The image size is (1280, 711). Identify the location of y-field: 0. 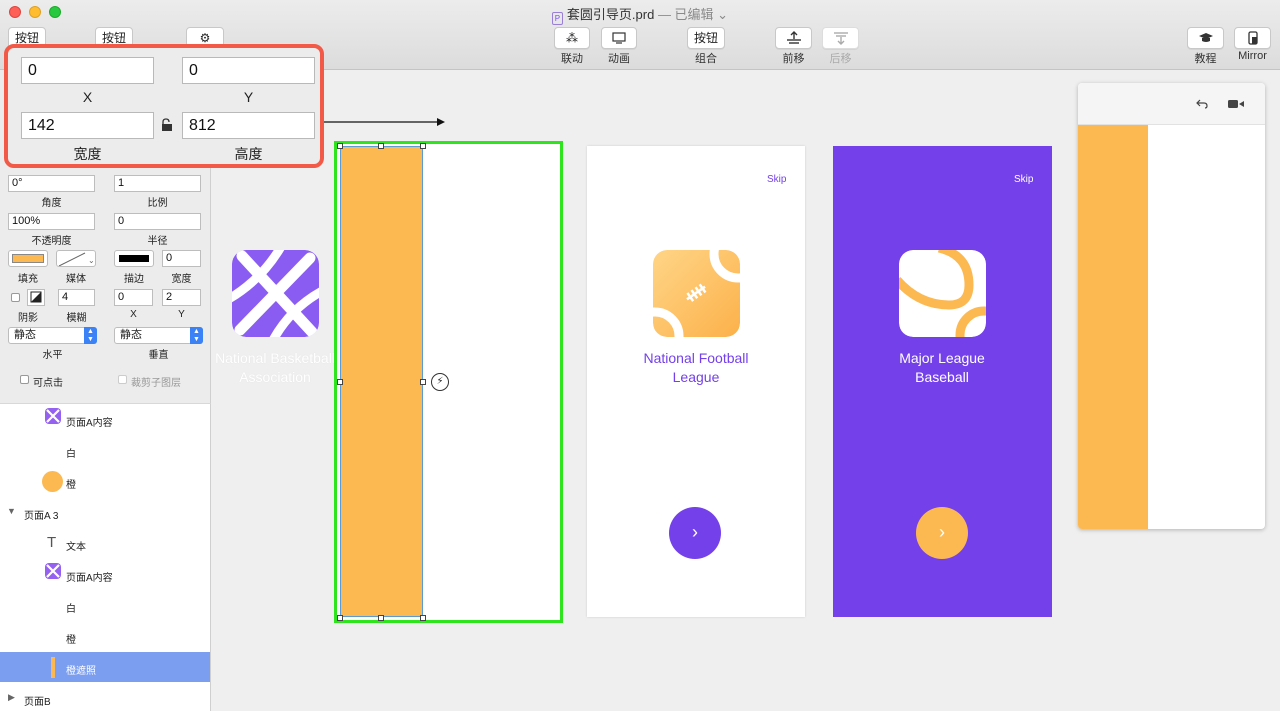
(248, 70).